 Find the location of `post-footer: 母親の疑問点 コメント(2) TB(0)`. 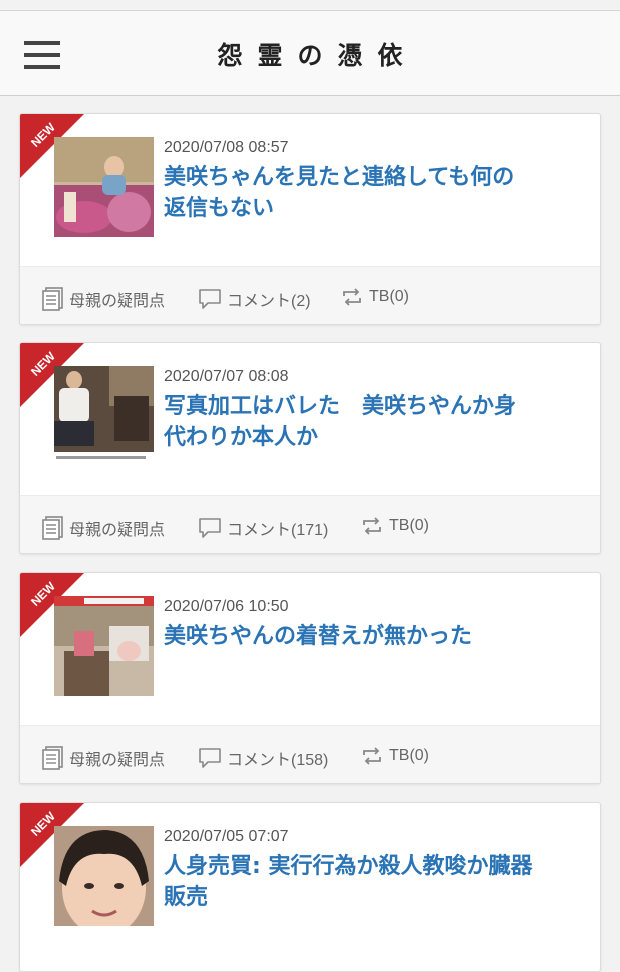

post-footer: 母親の疑問点 コメント(2) TB(0) is located at coordinates (310, 295).